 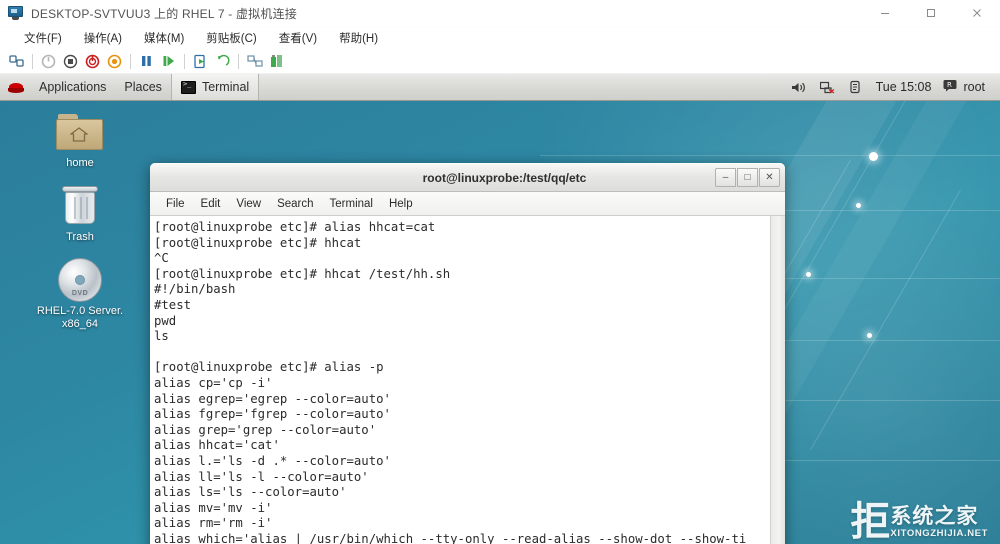 I want to click on vm-minimize-button, so click(x=885, y=13).